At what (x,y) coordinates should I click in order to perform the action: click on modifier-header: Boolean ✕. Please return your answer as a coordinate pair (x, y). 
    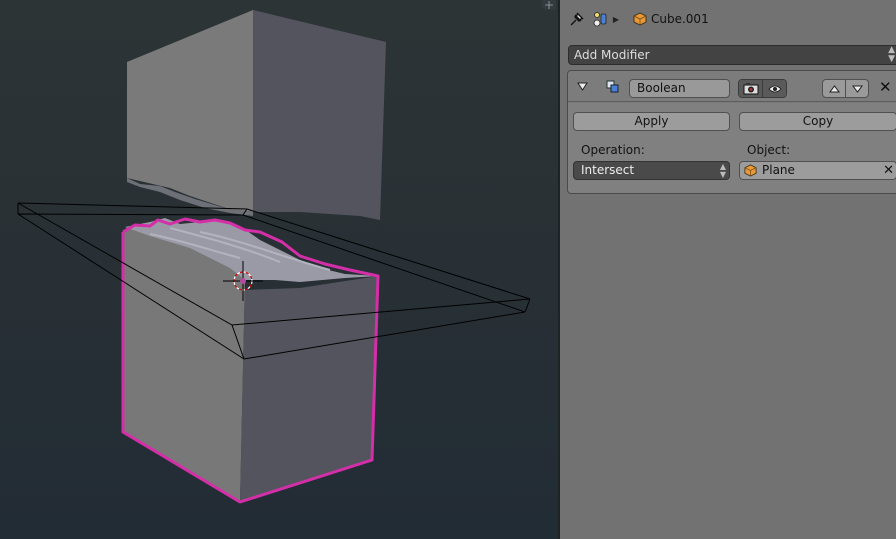
    Looking at the image, I should click on (732, 86).